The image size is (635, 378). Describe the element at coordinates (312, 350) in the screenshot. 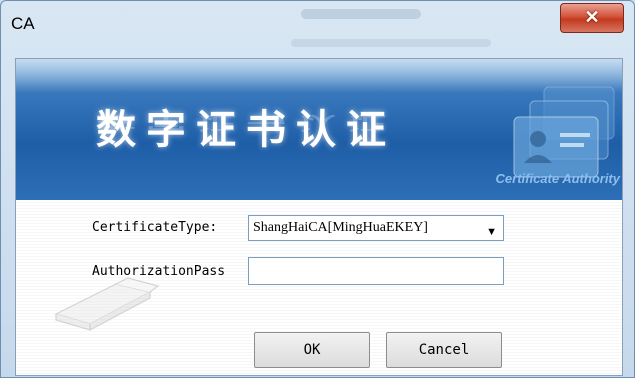

I see `ok-button: OK` at that location.